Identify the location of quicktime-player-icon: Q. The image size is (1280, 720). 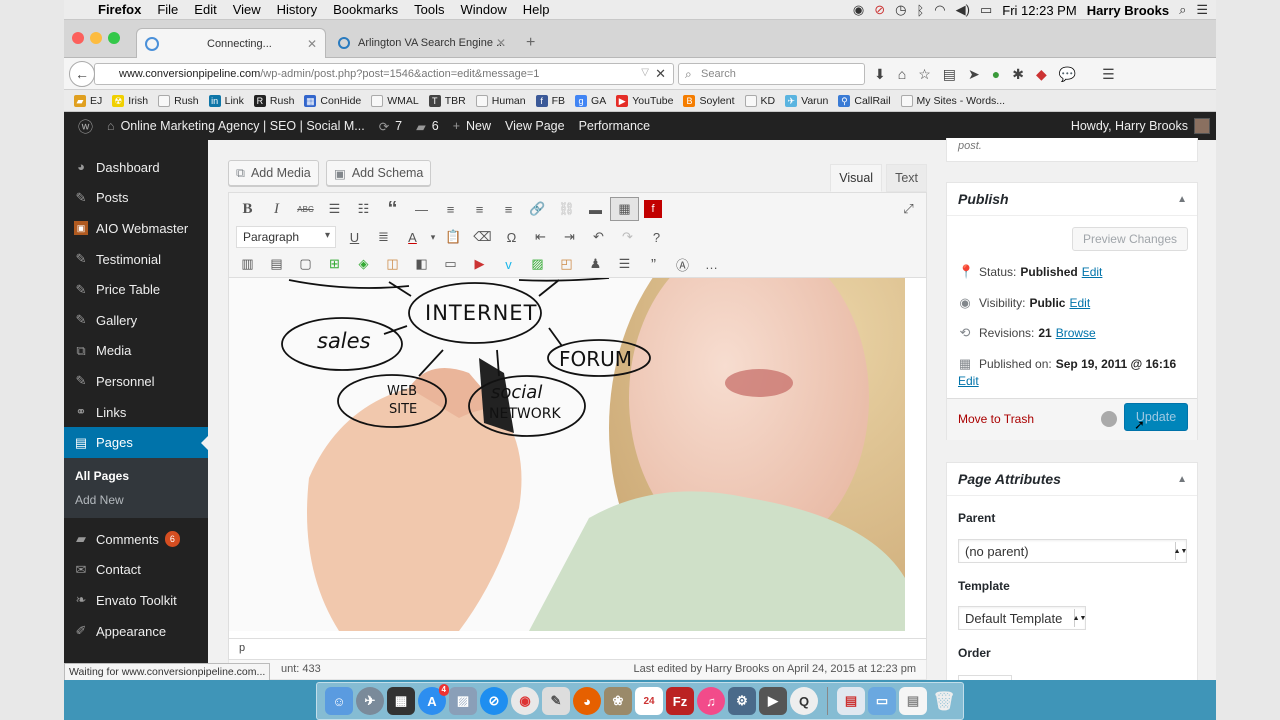
(804, 701).